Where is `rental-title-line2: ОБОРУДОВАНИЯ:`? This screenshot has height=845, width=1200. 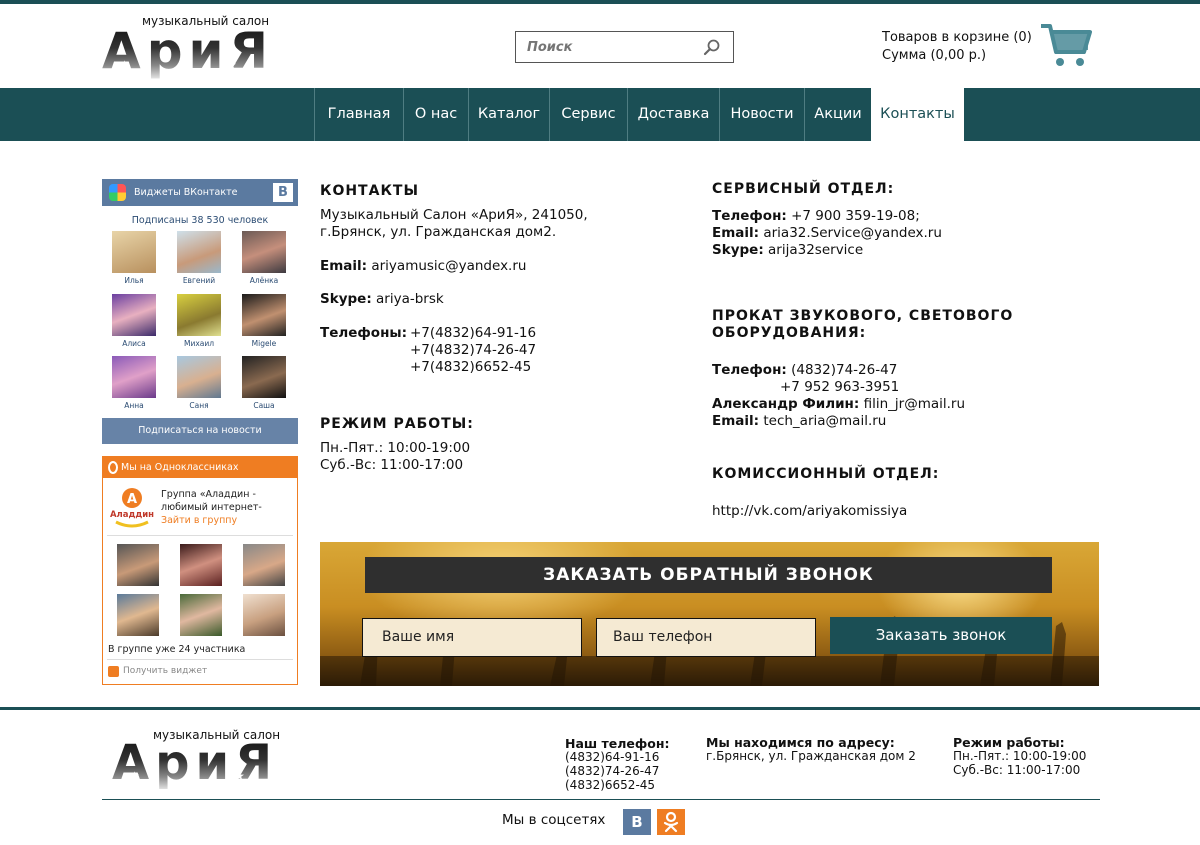 rental-title-line2: ОБОРУДОВАНИЯ: is located at coordinates (789, 333).